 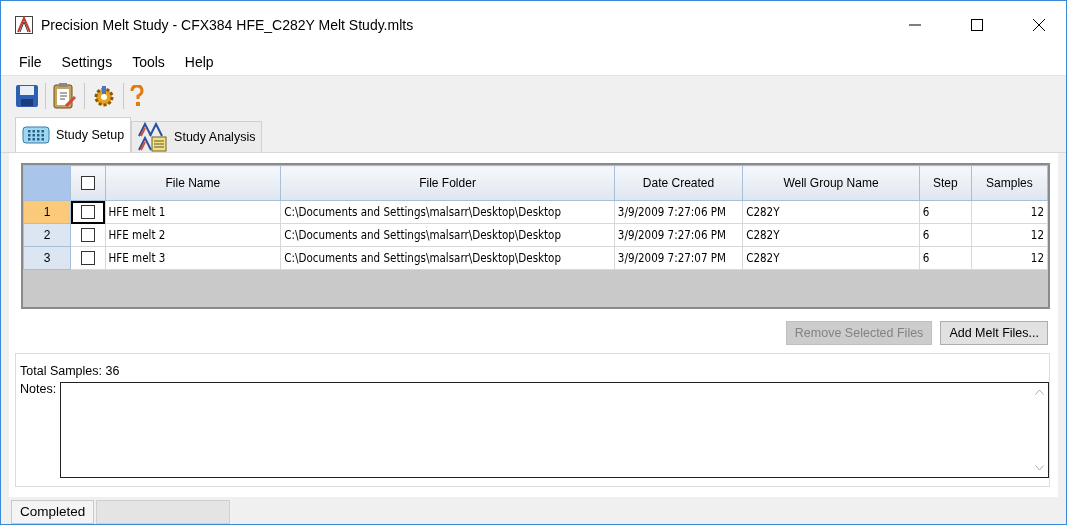 What do you see at coordinates (831, 183) in the screenshot?
I see `column-header: Well Group Name` at bounding box center [831, 183].